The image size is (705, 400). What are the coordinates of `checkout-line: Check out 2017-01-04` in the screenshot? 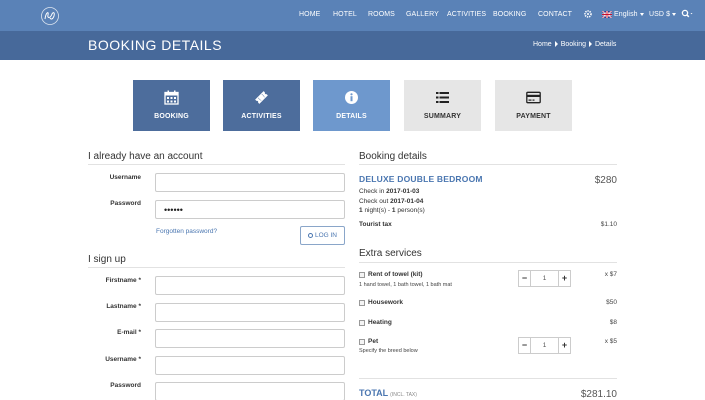 It's located at (391, 201).